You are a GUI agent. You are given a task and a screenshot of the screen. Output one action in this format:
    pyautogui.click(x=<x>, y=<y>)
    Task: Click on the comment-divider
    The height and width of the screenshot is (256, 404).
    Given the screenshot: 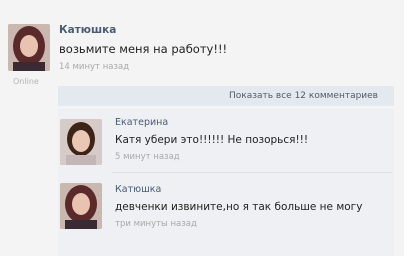 What is the action you would take?
    pyautogui.click(x=252, y=172)
    